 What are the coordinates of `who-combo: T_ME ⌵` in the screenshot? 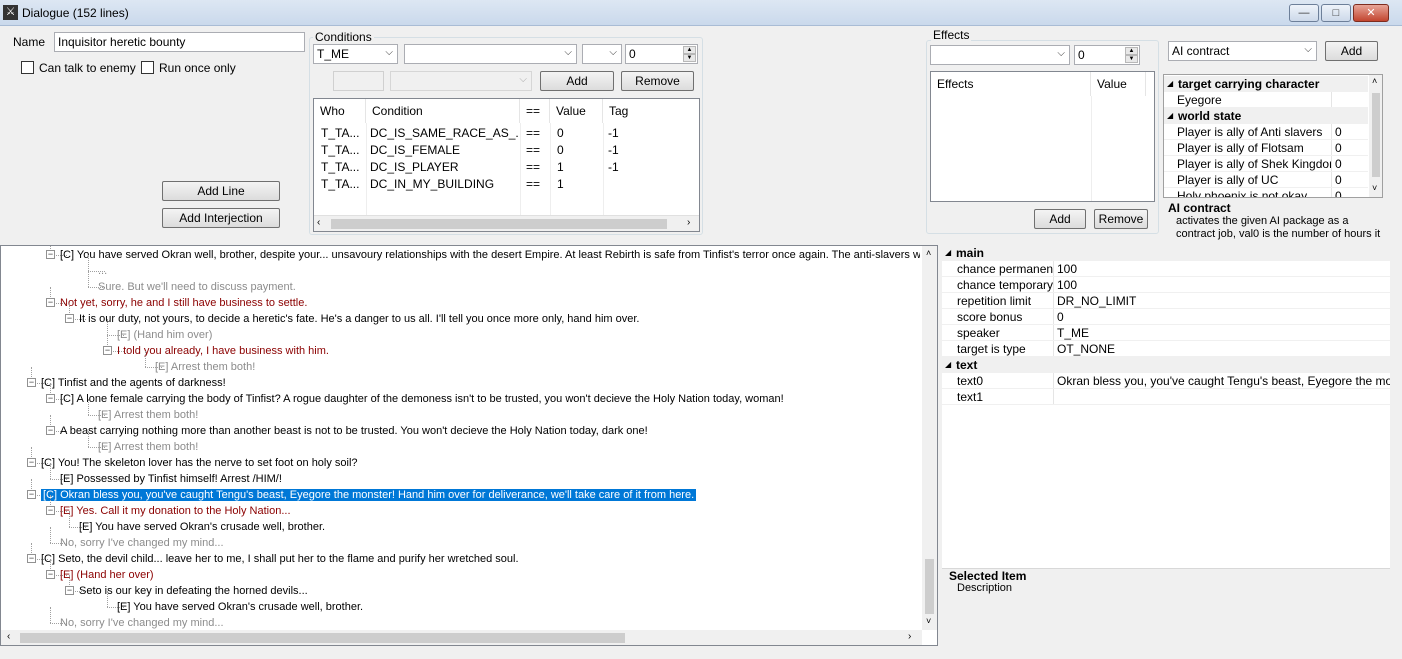 It's located at (355, 54).